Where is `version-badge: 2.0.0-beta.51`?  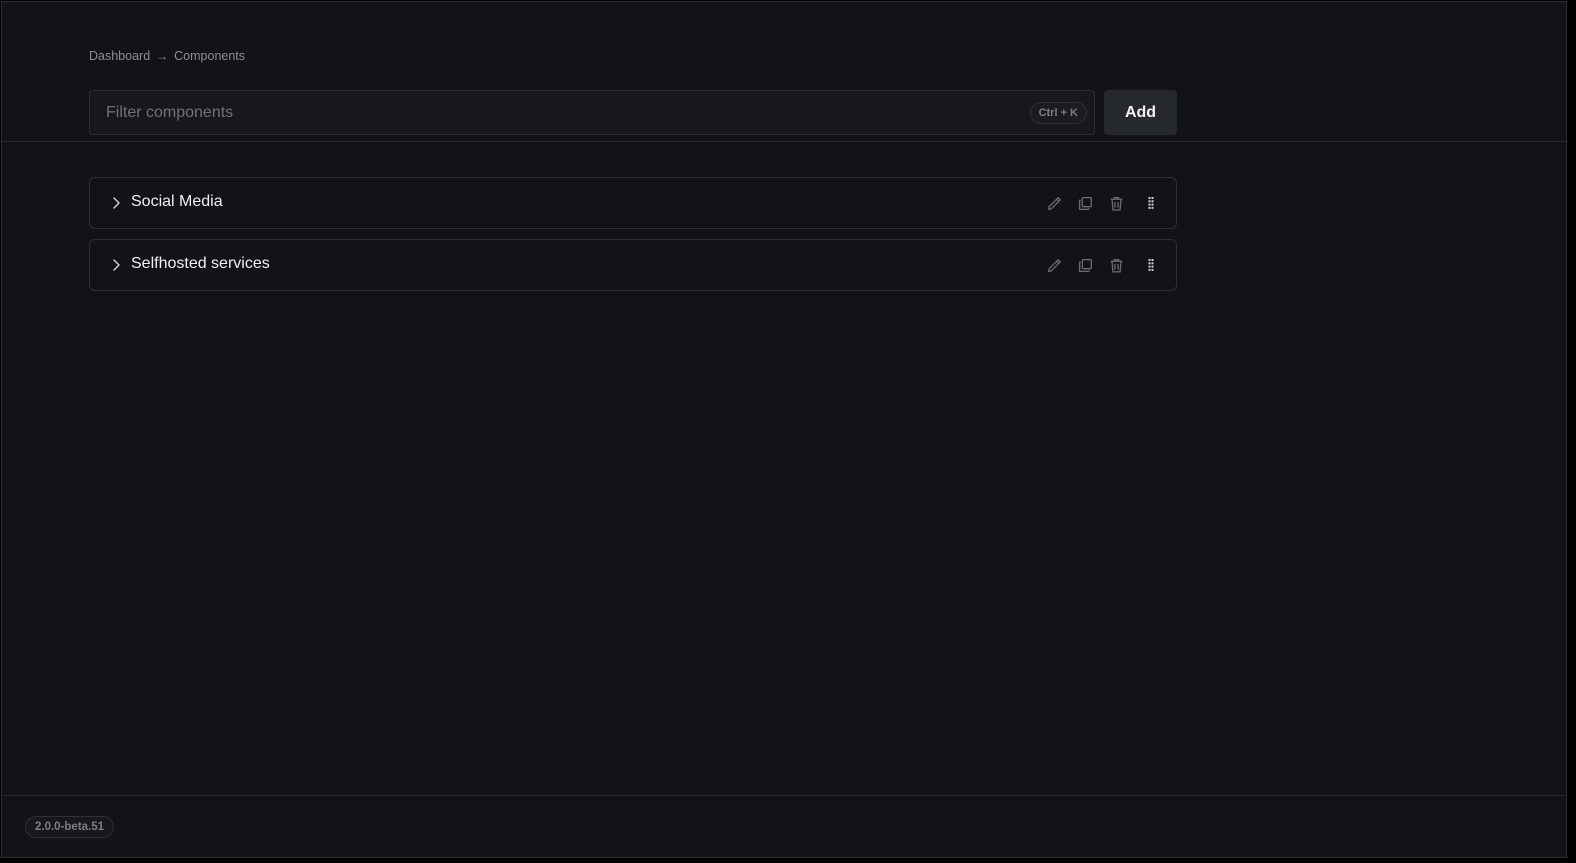 version-badge: 2.0.0-beta.51 is located at coordinates (70, 827).